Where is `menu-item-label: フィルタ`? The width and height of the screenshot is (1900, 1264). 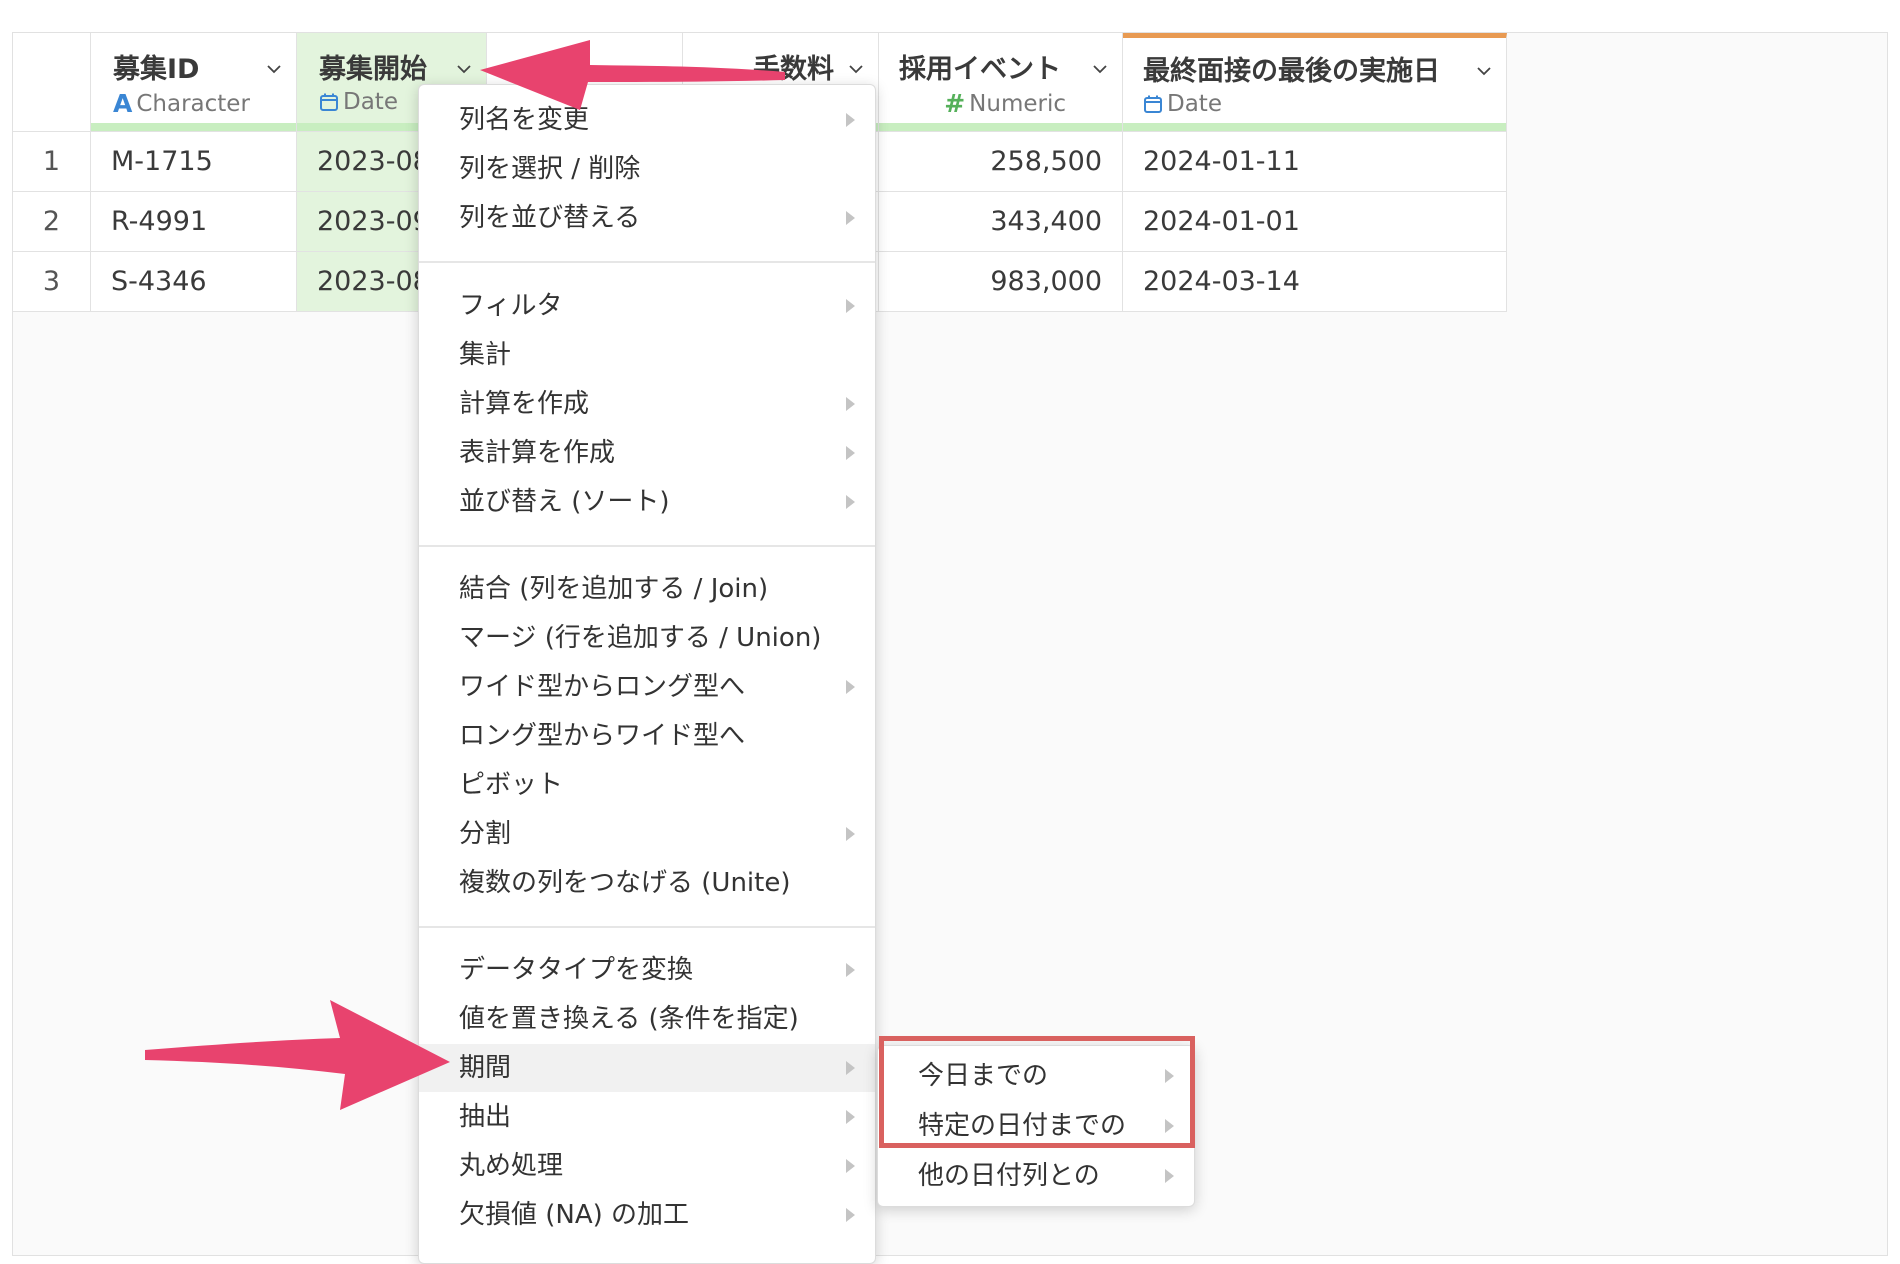
menu-item-label: フィルタ is located at coordinates (511, 306).